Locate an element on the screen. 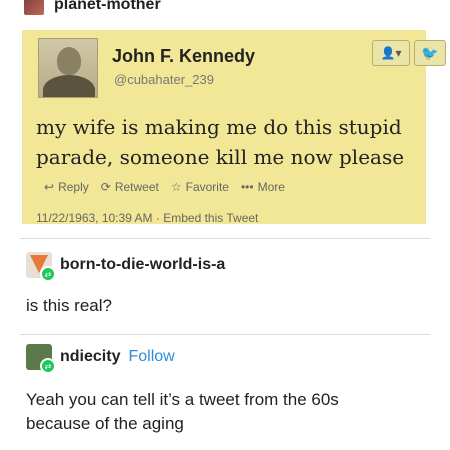  action-label: More is located at coordinates (271, 187).